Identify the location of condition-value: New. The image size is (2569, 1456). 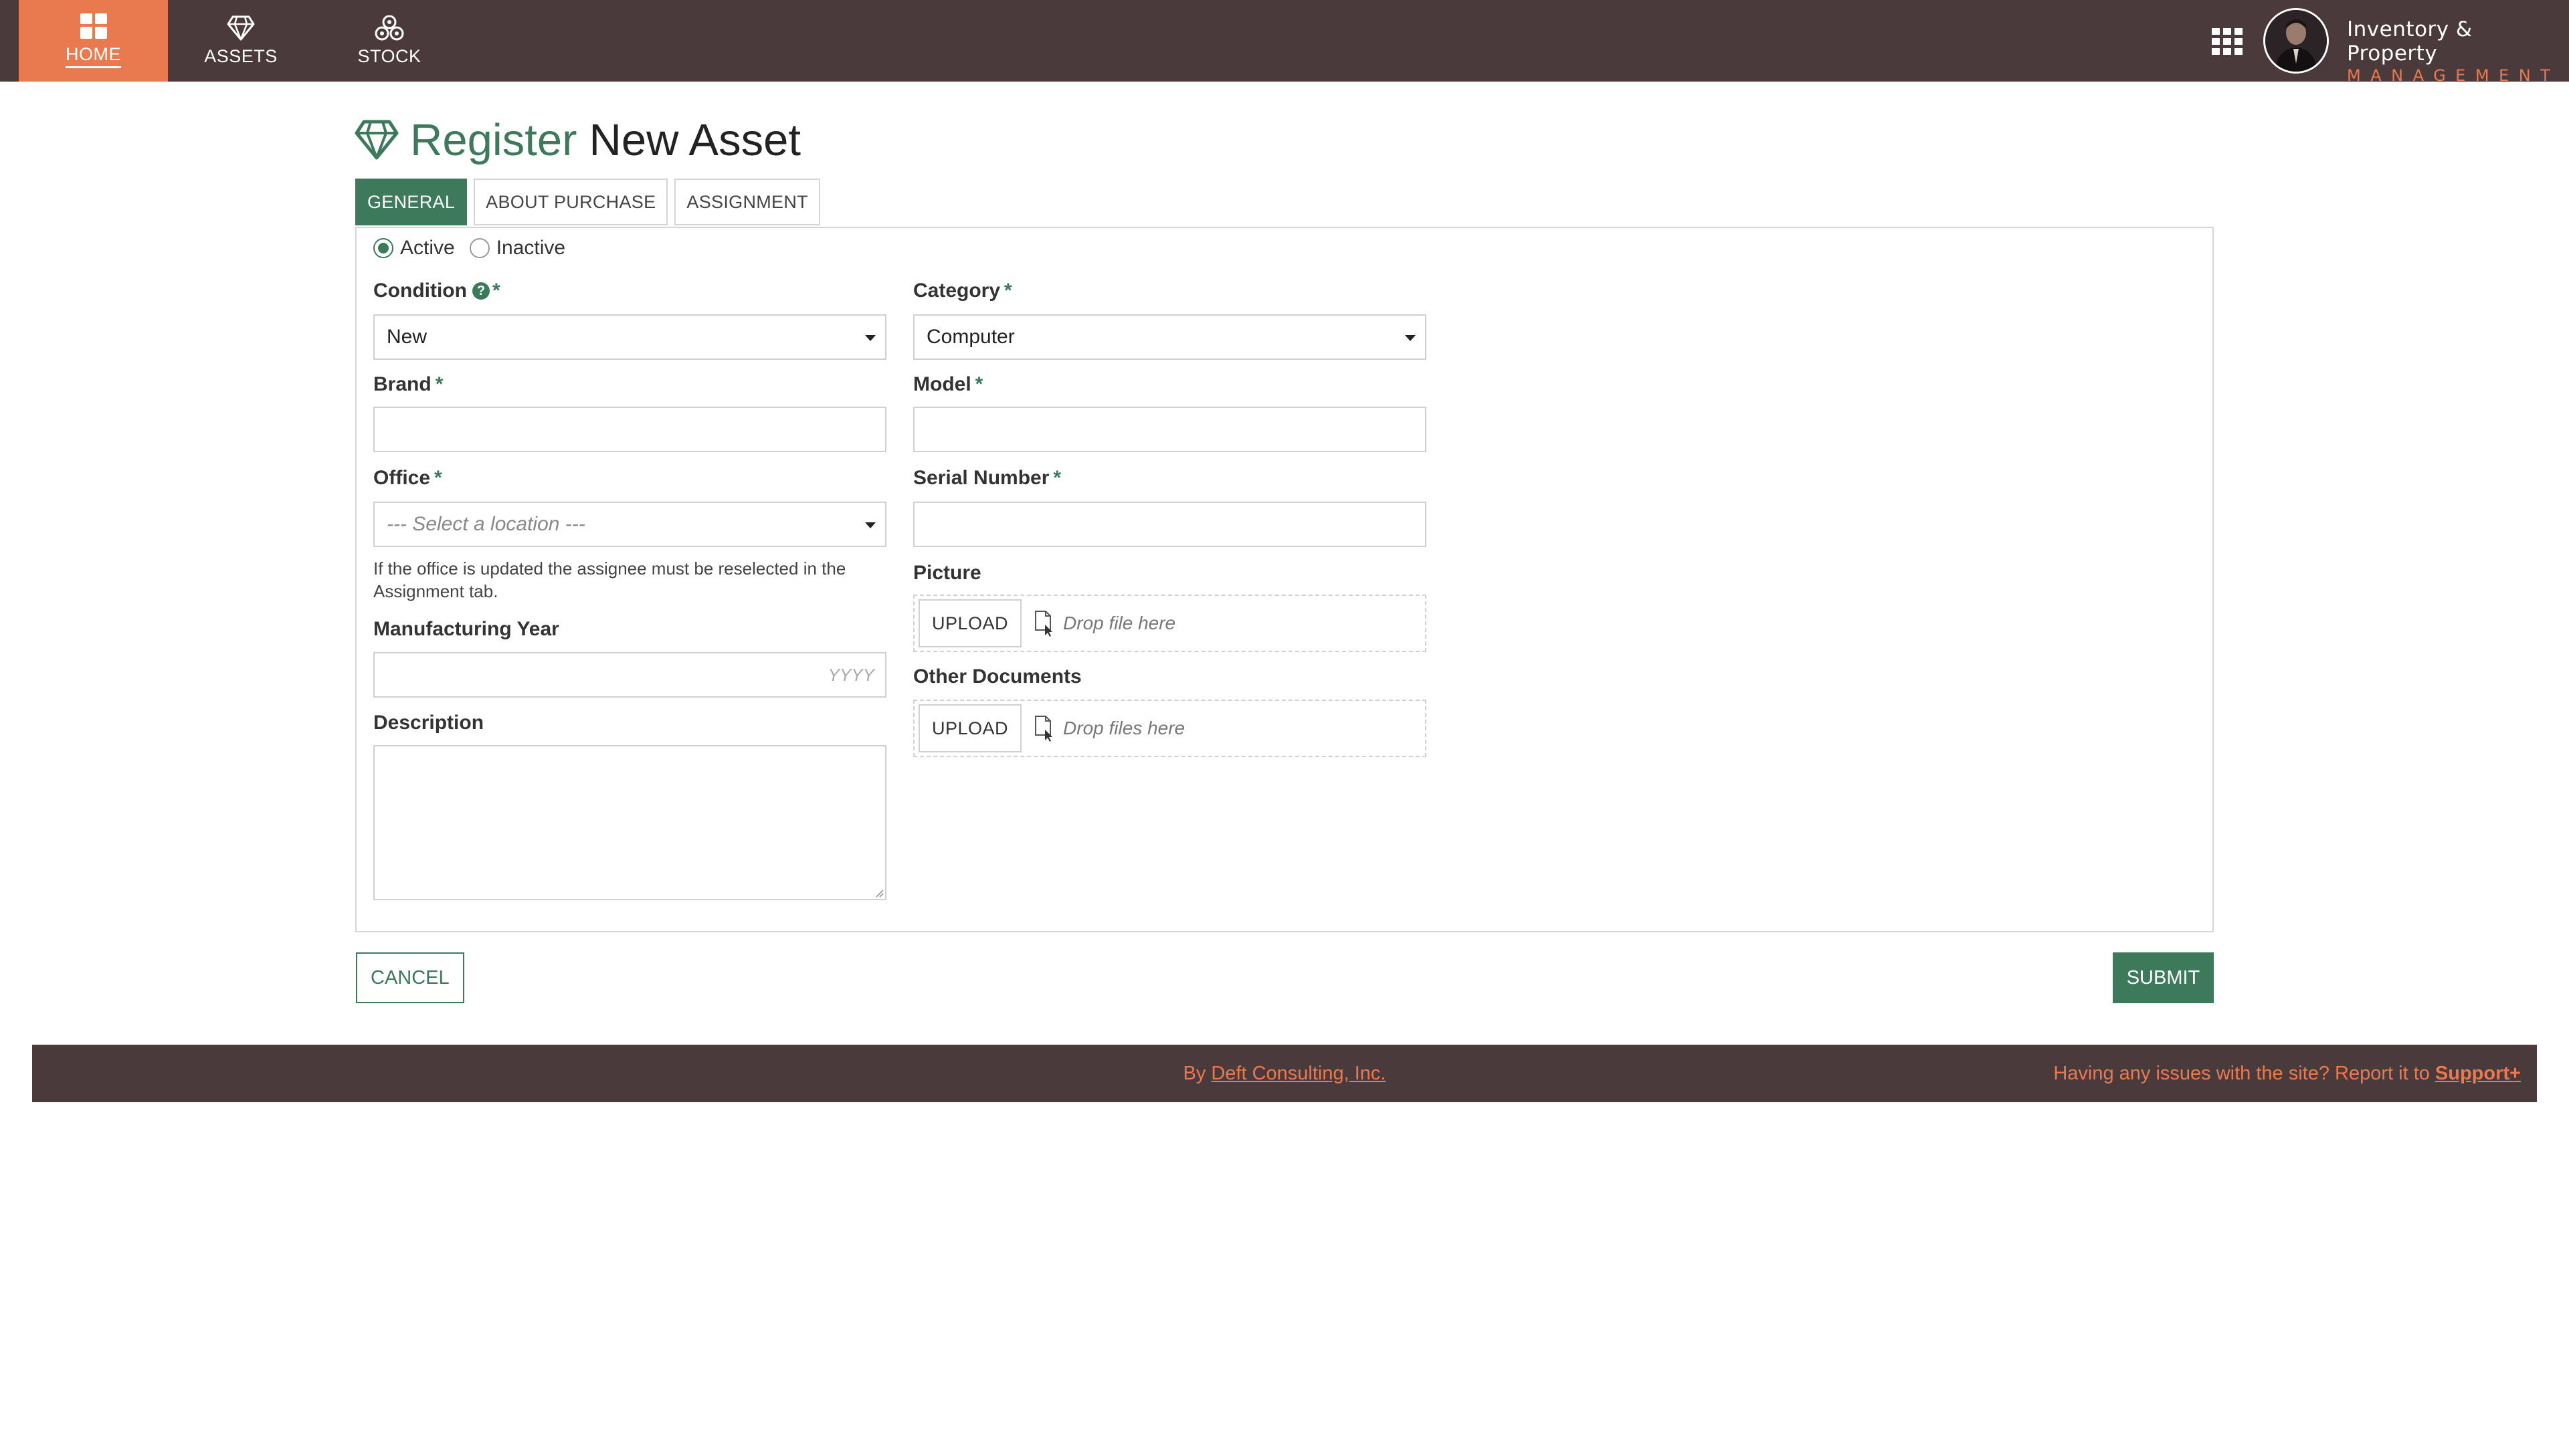
(407, 337).